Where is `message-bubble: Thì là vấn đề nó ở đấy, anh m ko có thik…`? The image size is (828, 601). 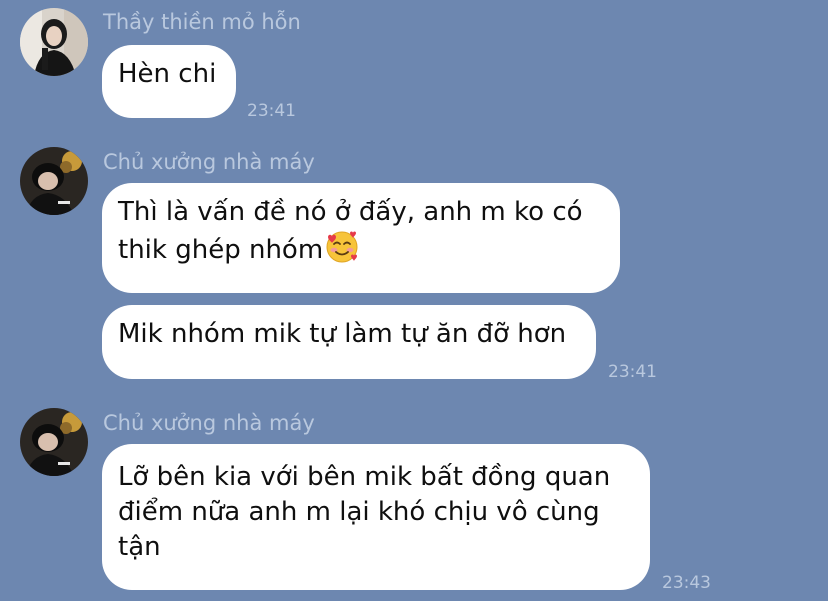
message-bubble: Thì là vấn đề nó ở đấy, anh m ko có thik… is located at coordinates (361, 238).